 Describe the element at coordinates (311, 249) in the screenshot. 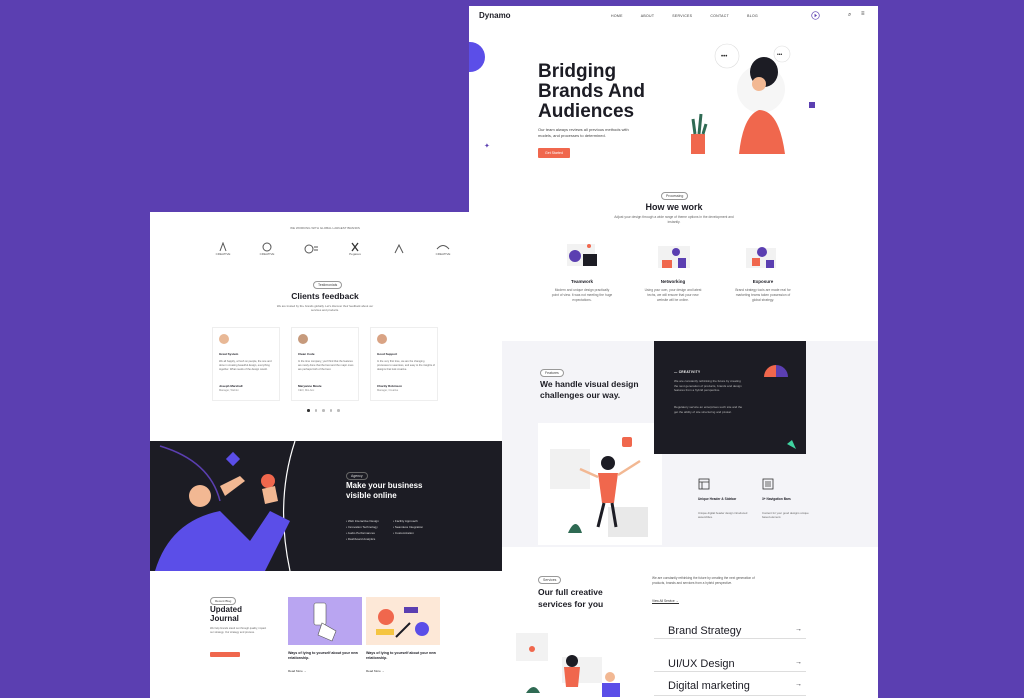

I see `brand-logo` at that location.